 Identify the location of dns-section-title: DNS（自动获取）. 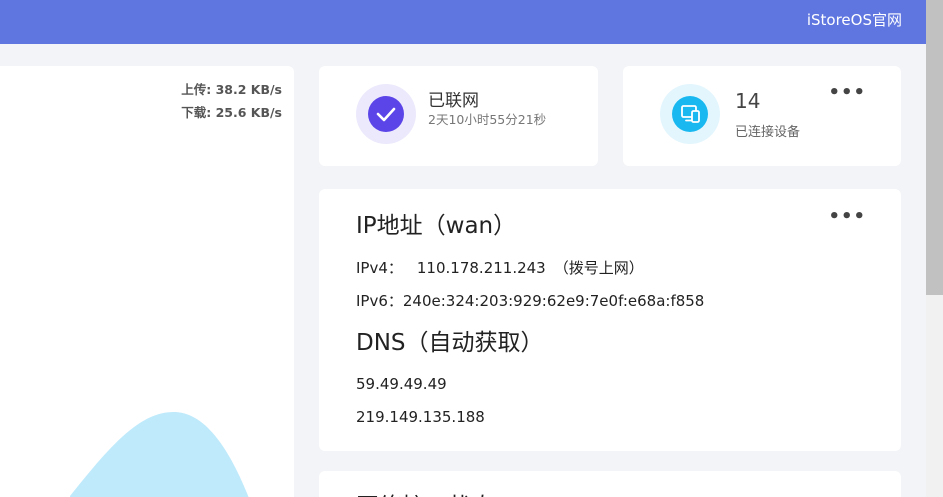
(450, 343).